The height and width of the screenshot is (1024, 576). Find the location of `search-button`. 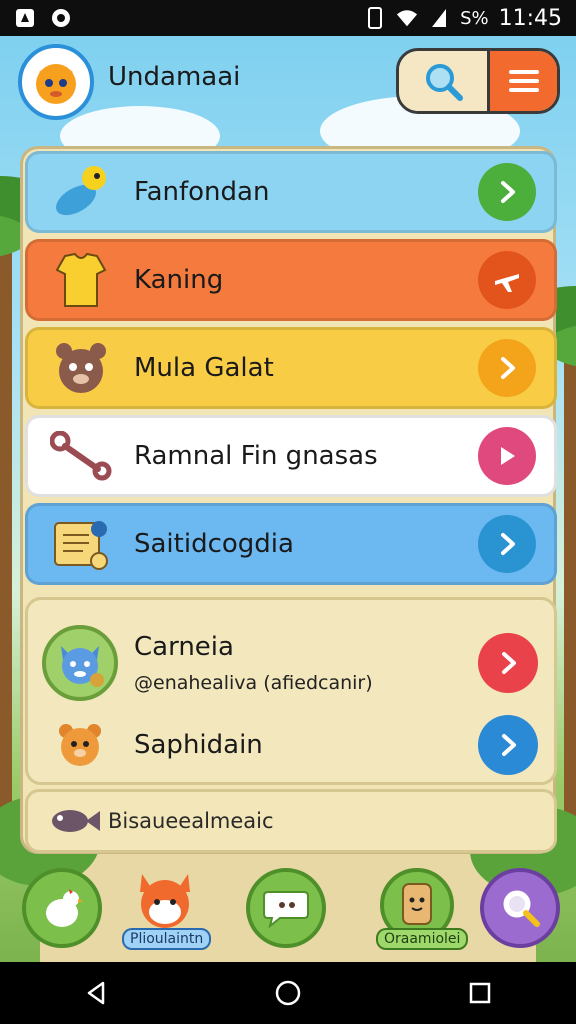

search-button is located at coordinates (443, 81).